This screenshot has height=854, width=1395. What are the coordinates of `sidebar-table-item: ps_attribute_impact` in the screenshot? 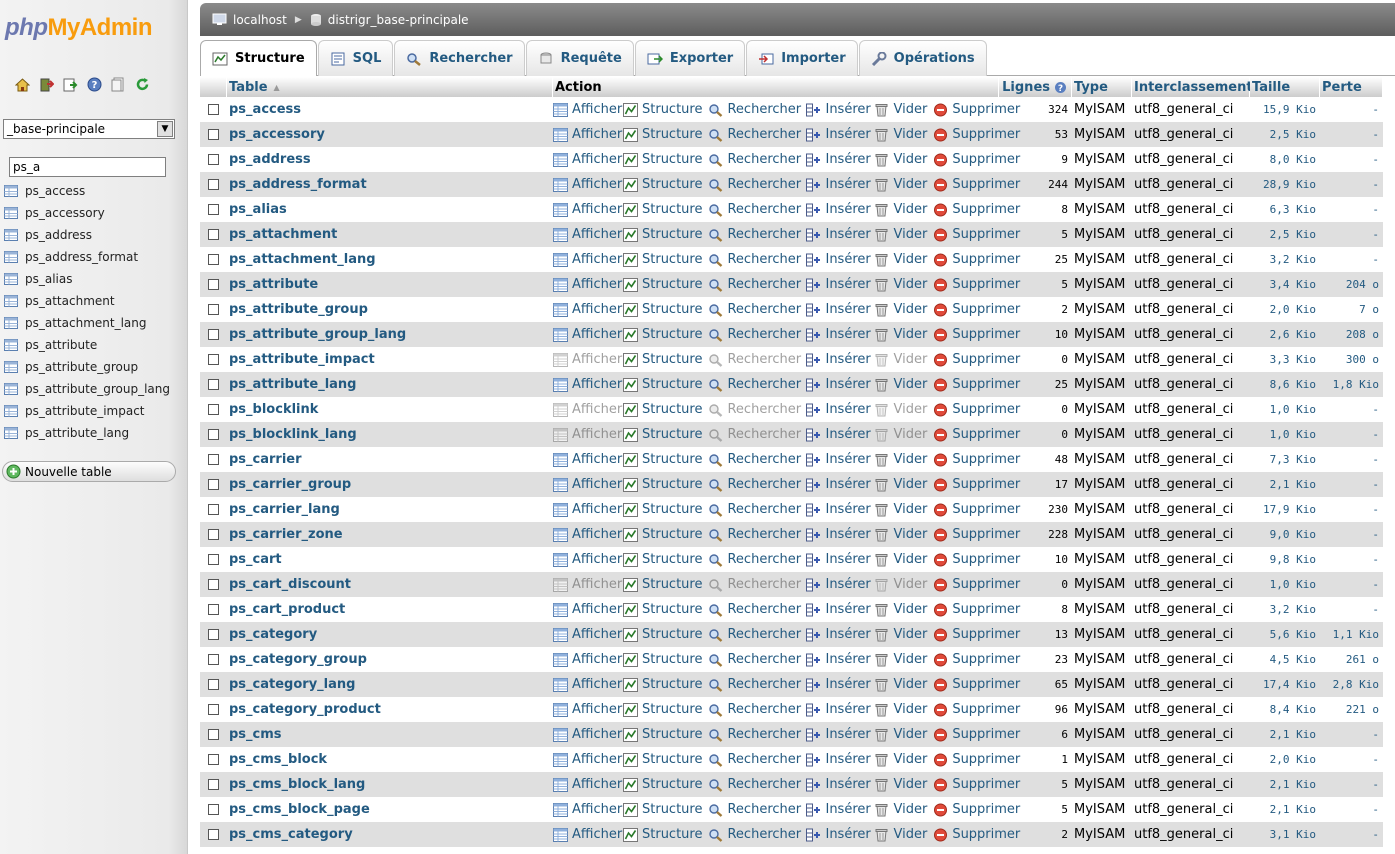 It's located at (87, 411).